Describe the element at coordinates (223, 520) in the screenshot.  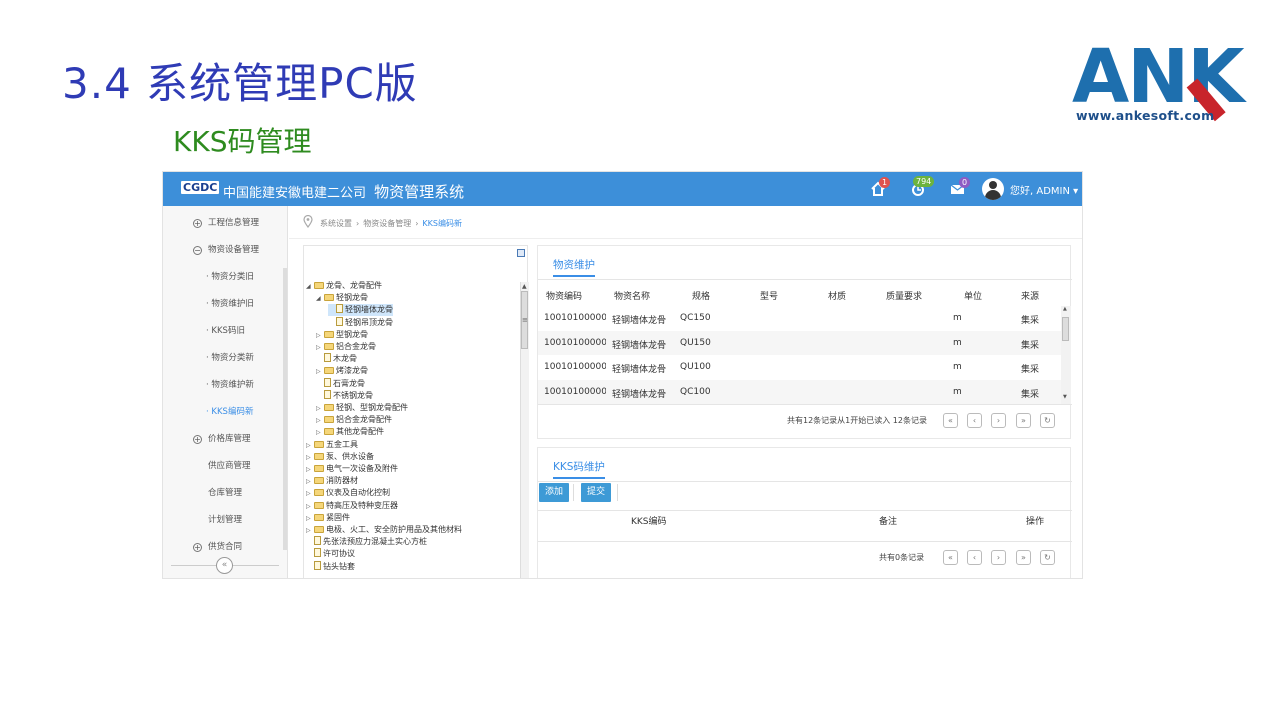
I see `sidebar-item-plan: 计划管理` at that location.